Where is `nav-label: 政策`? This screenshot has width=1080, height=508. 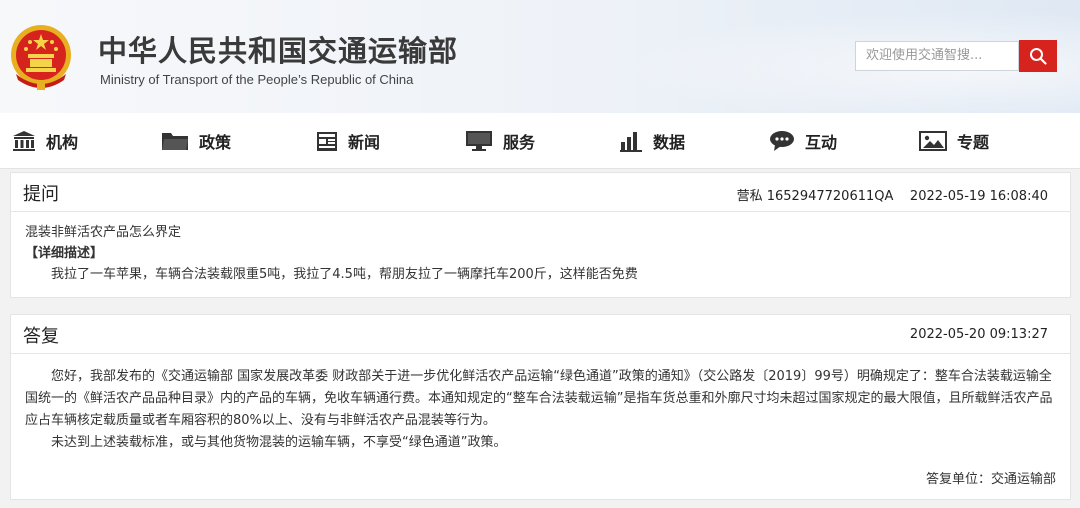
nav-label: 政策 is located at coordinates (215, 142).